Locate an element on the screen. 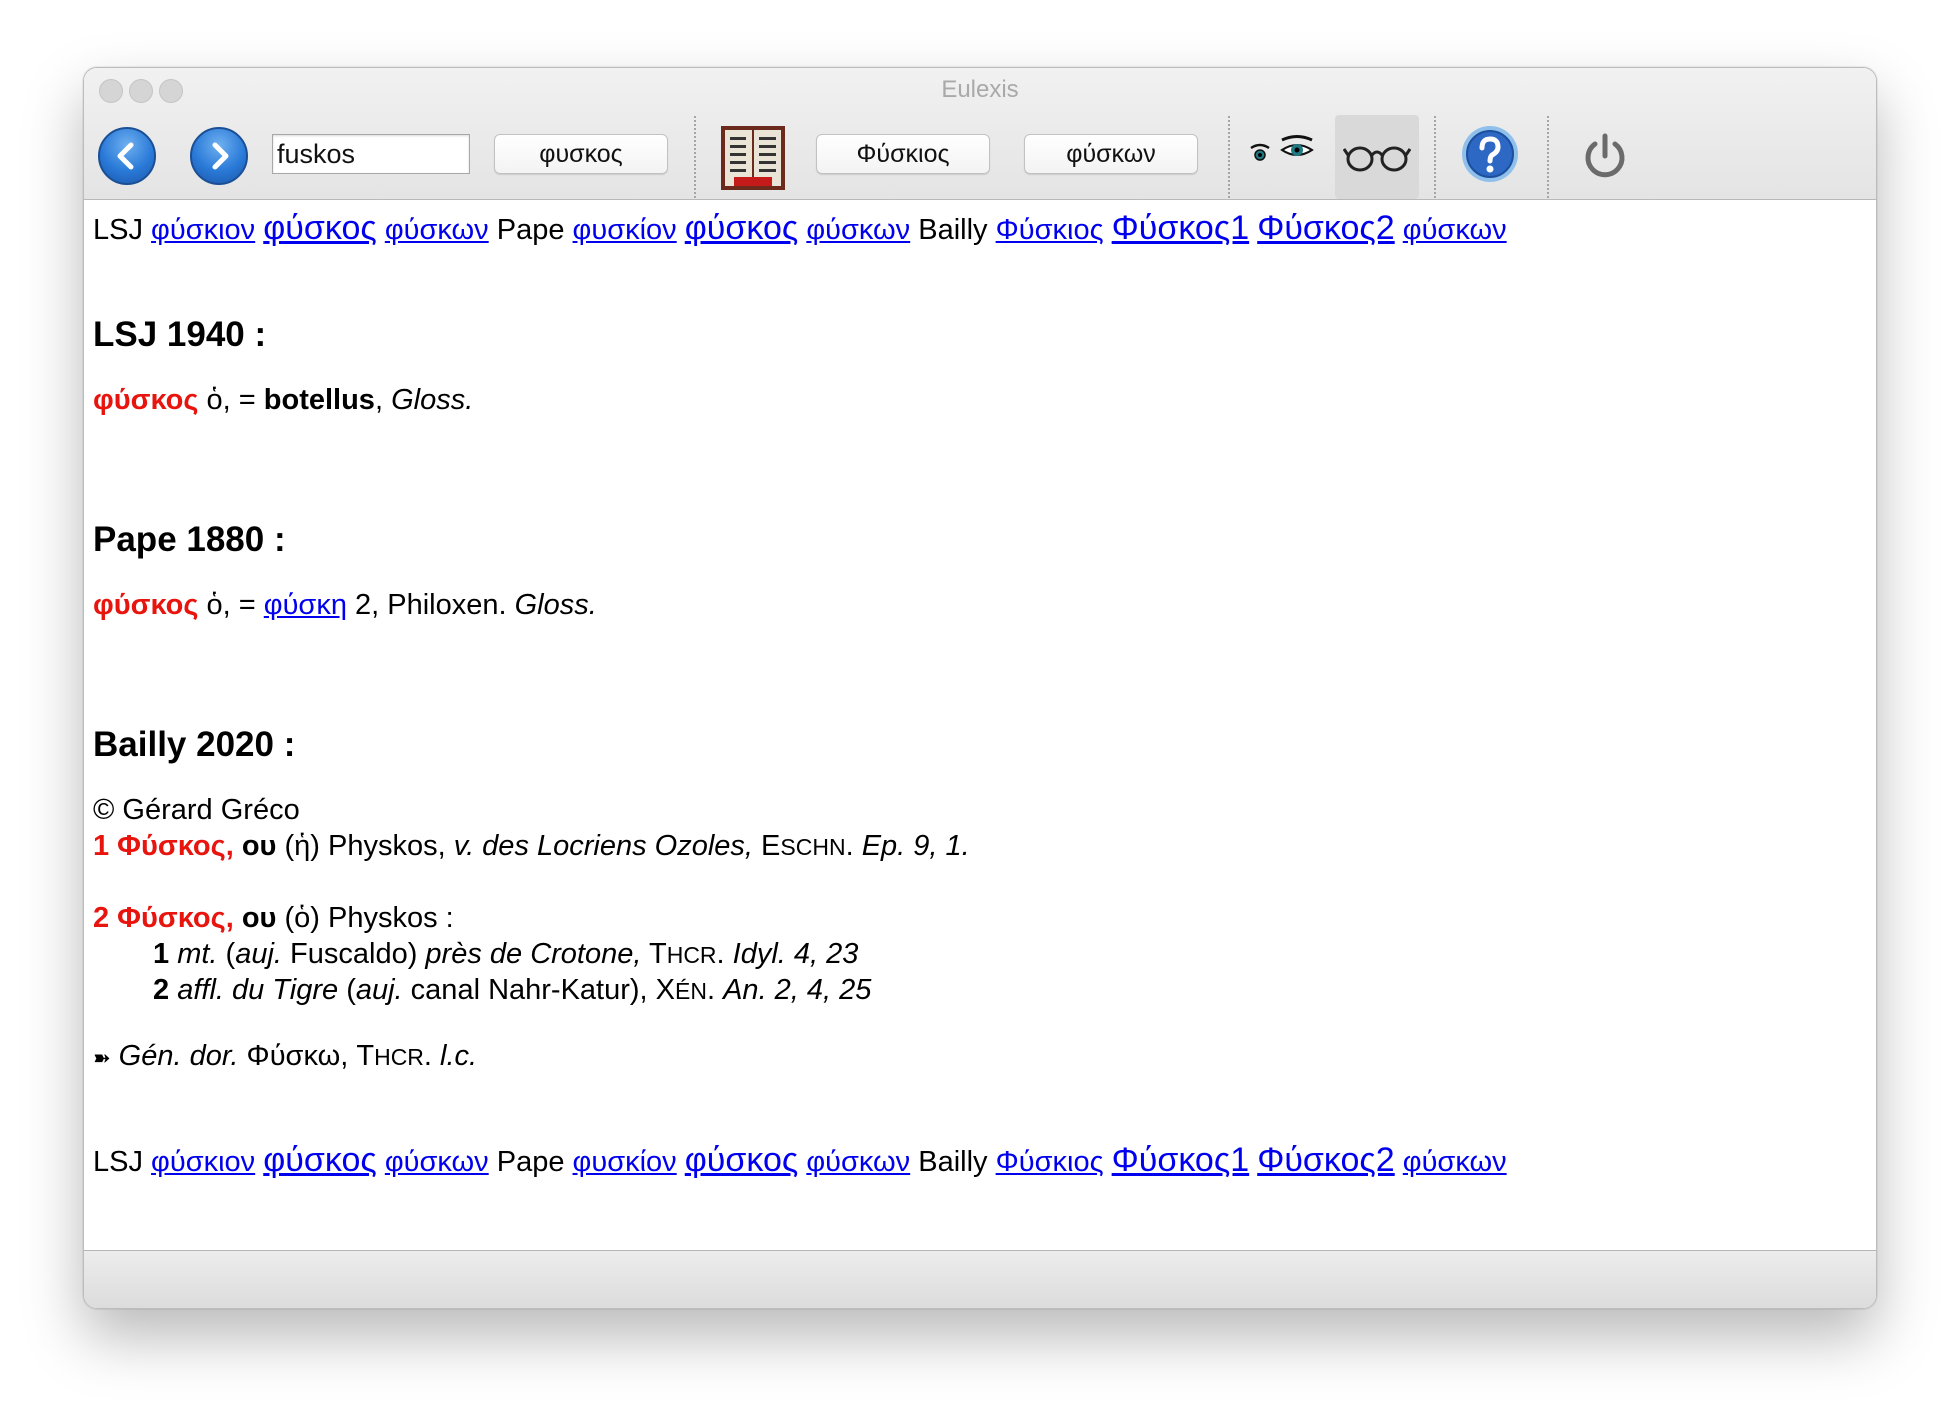 The image size is (1954, 1402). etymology-reference: l.c. is located at coordinates (459, 1056).